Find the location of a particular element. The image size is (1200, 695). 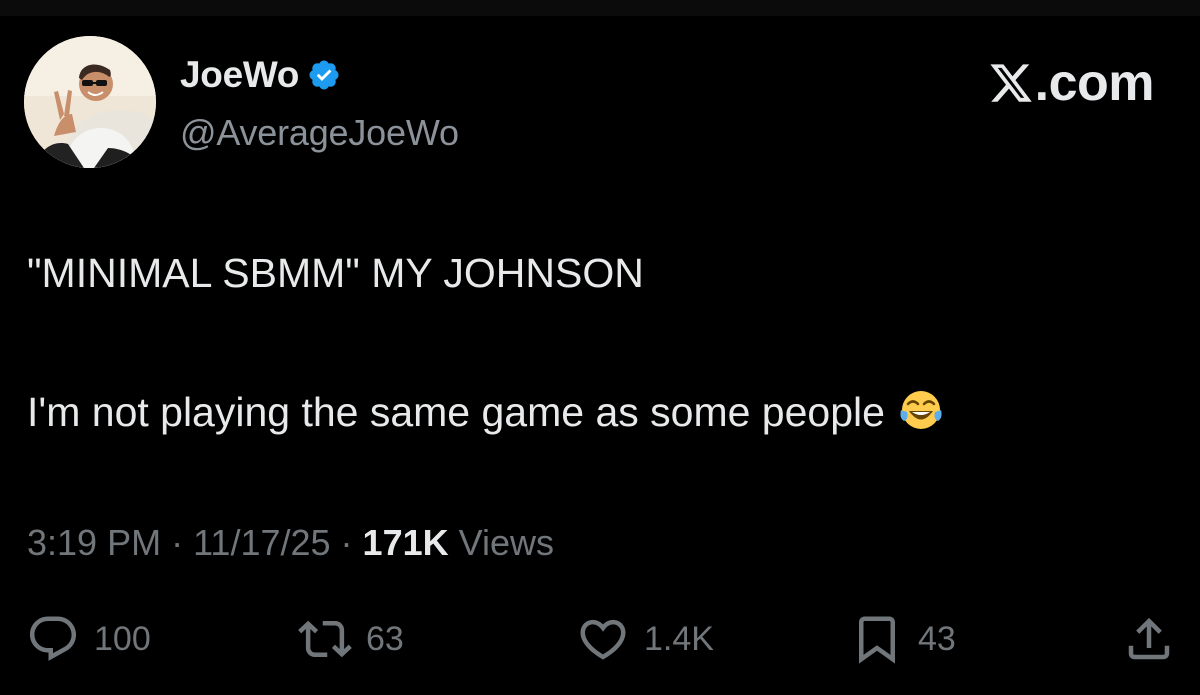

views-count: 171K is located at coordinates (405, 542).